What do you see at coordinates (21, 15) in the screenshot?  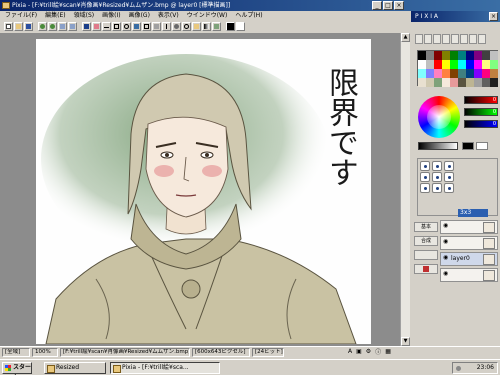 I see `menu-file: ファイル(F)` at bounding box center [21, 15].